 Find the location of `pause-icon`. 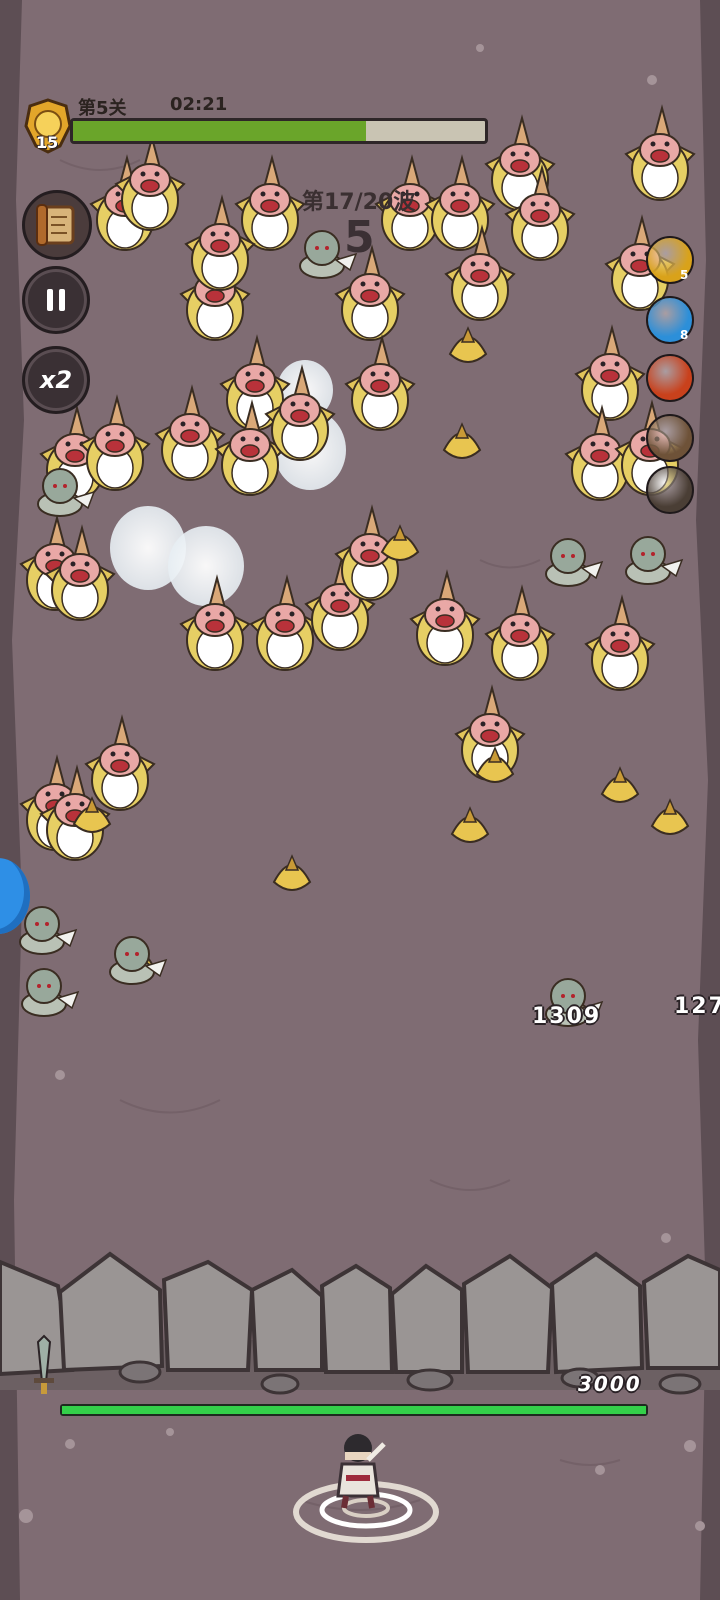

pause-icon is located at coordinates (56, 300).